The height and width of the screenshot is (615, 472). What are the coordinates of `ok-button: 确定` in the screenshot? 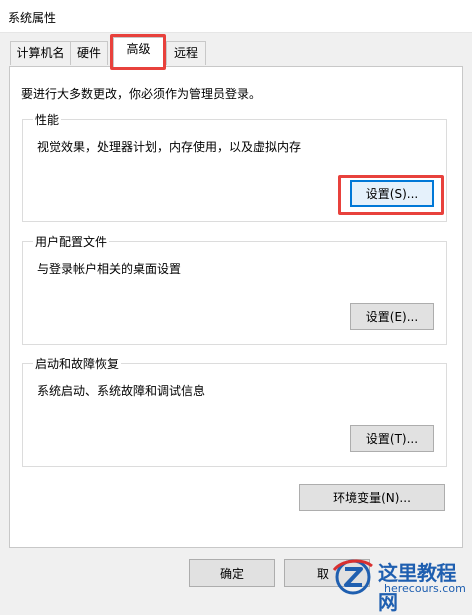 It's located at (232, 573).